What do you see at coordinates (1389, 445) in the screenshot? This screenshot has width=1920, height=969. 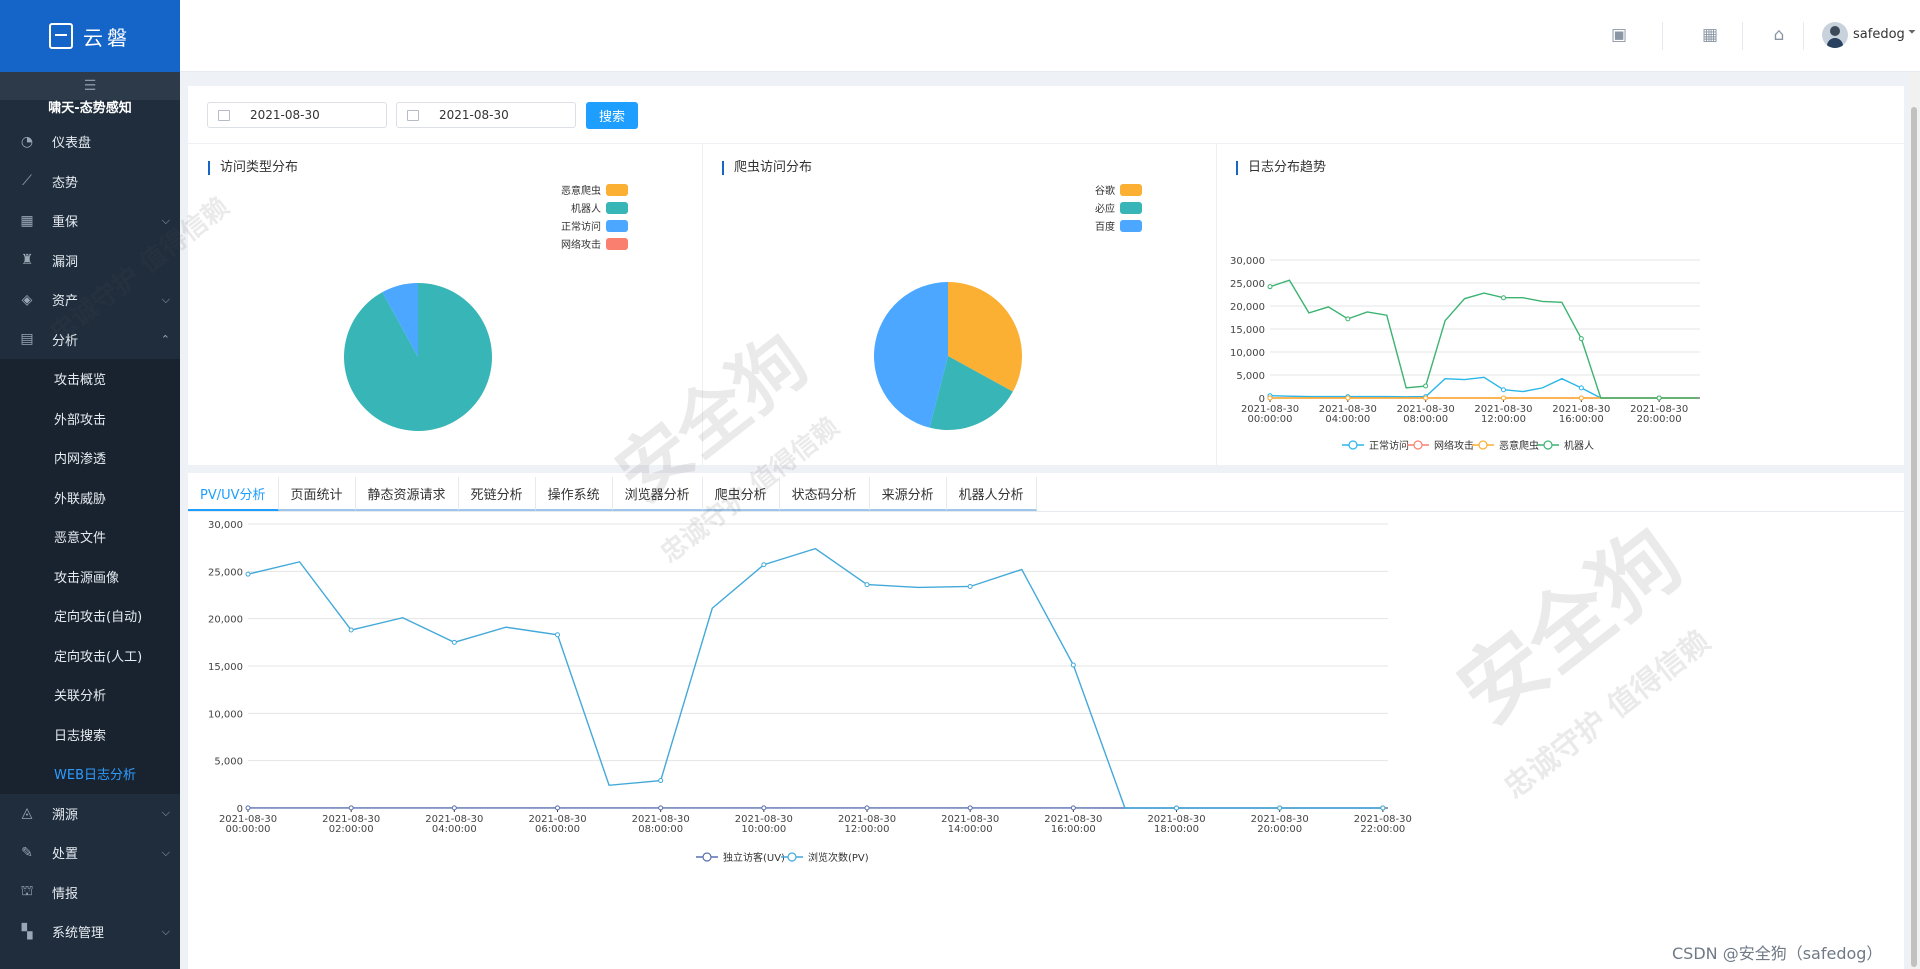 I see `legend-label: 正常访问` at bounding box center [1389, 445].